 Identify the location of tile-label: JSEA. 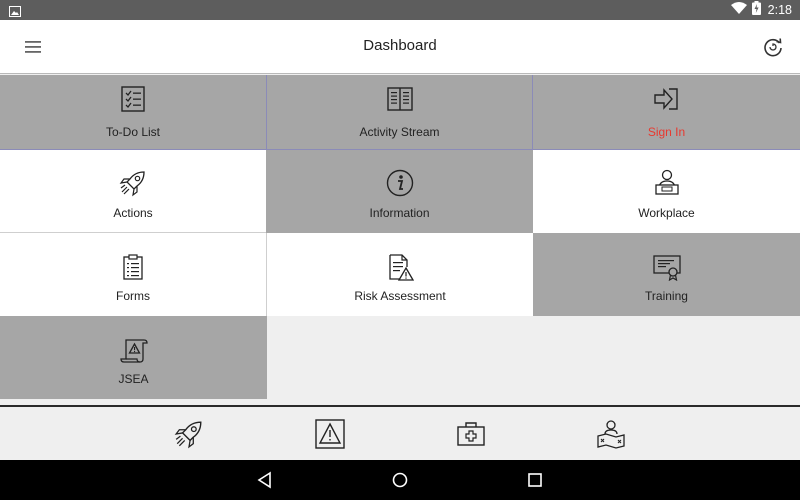
(133, 379).